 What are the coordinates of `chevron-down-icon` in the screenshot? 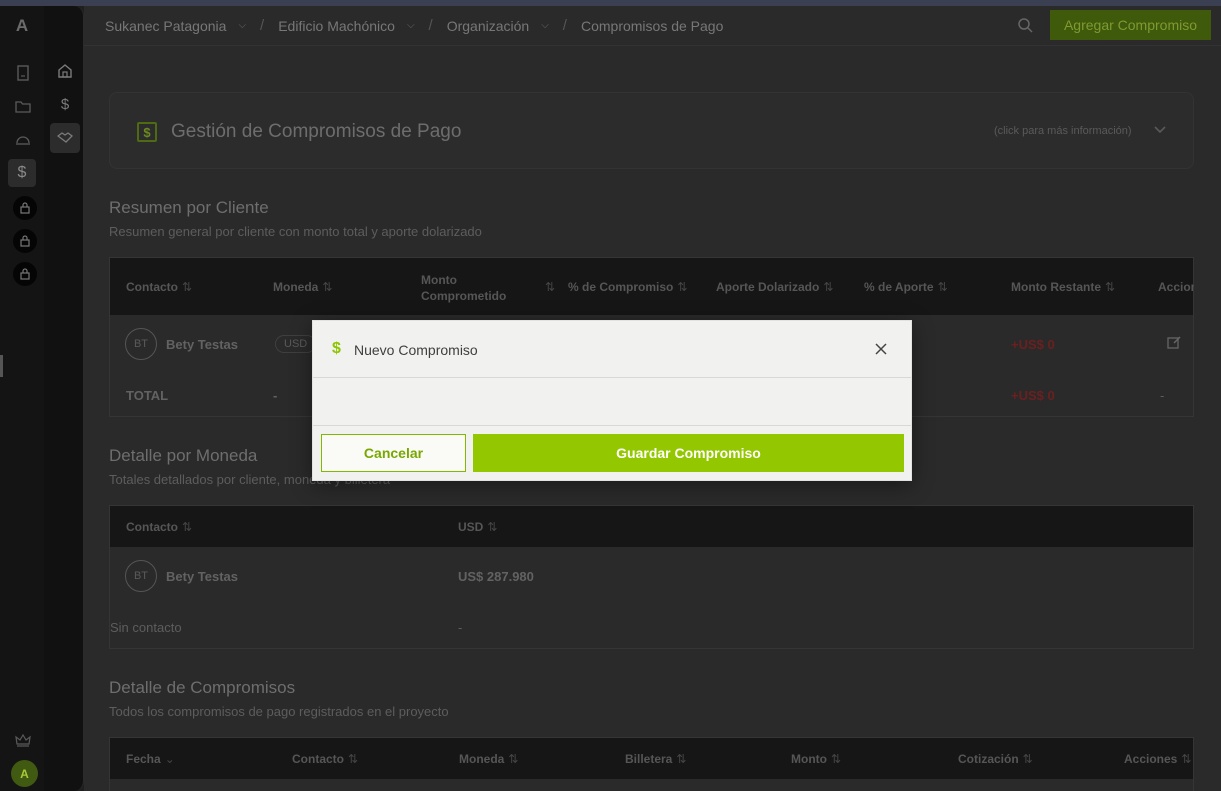 It's located at (1160, 129).